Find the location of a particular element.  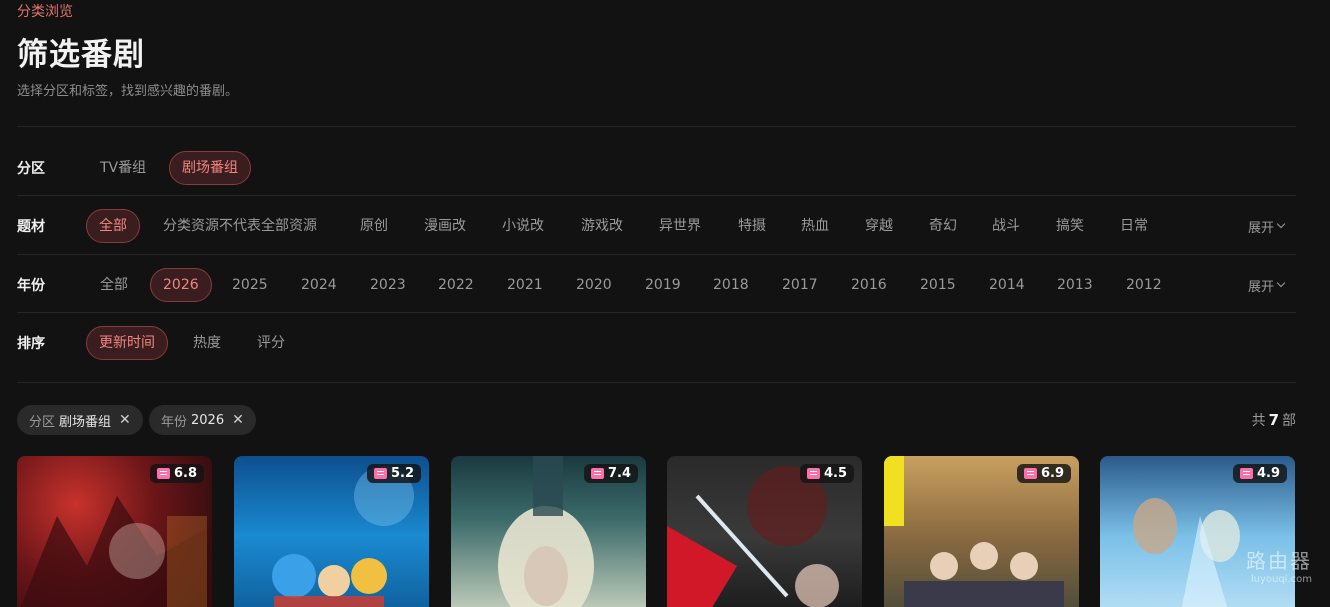

poster-card: 6.8 is located at coordinates (114, 531).